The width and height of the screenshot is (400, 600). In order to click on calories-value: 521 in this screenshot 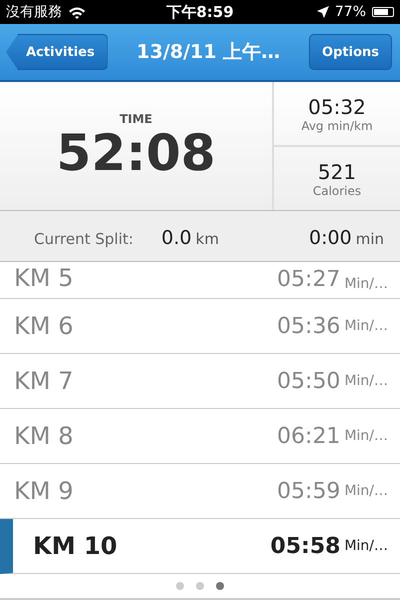, I will do `click(337, 172)`.